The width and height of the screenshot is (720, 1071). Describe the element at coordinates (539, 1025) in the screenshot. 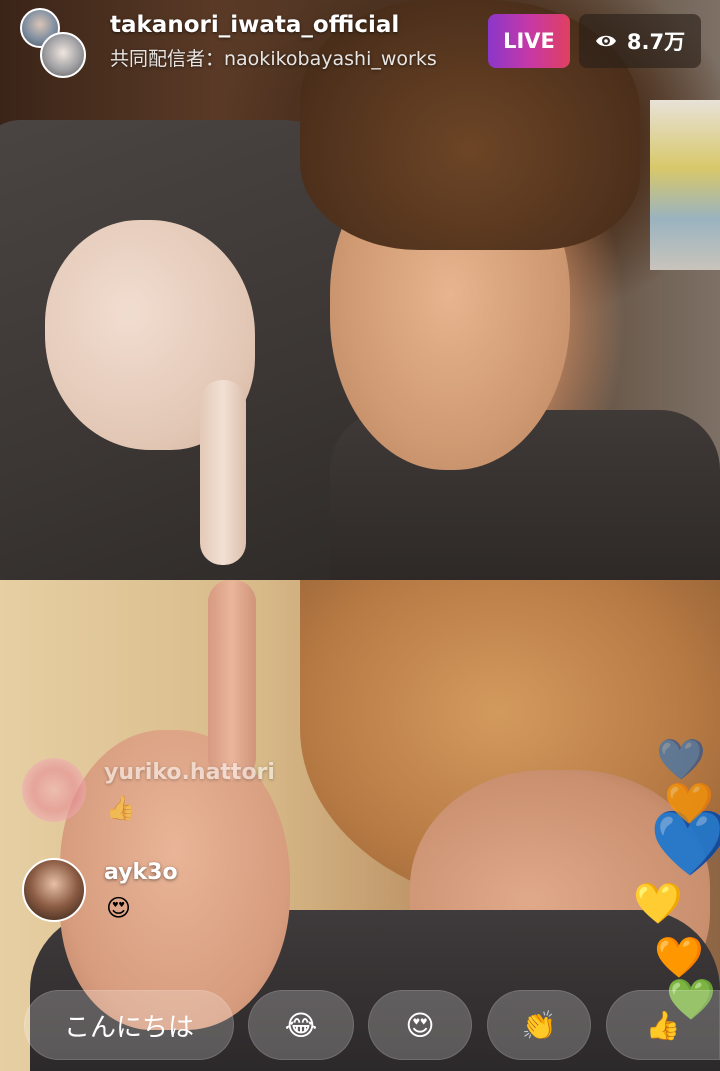

I see `reaction-chip-clap: 👏` at that location.